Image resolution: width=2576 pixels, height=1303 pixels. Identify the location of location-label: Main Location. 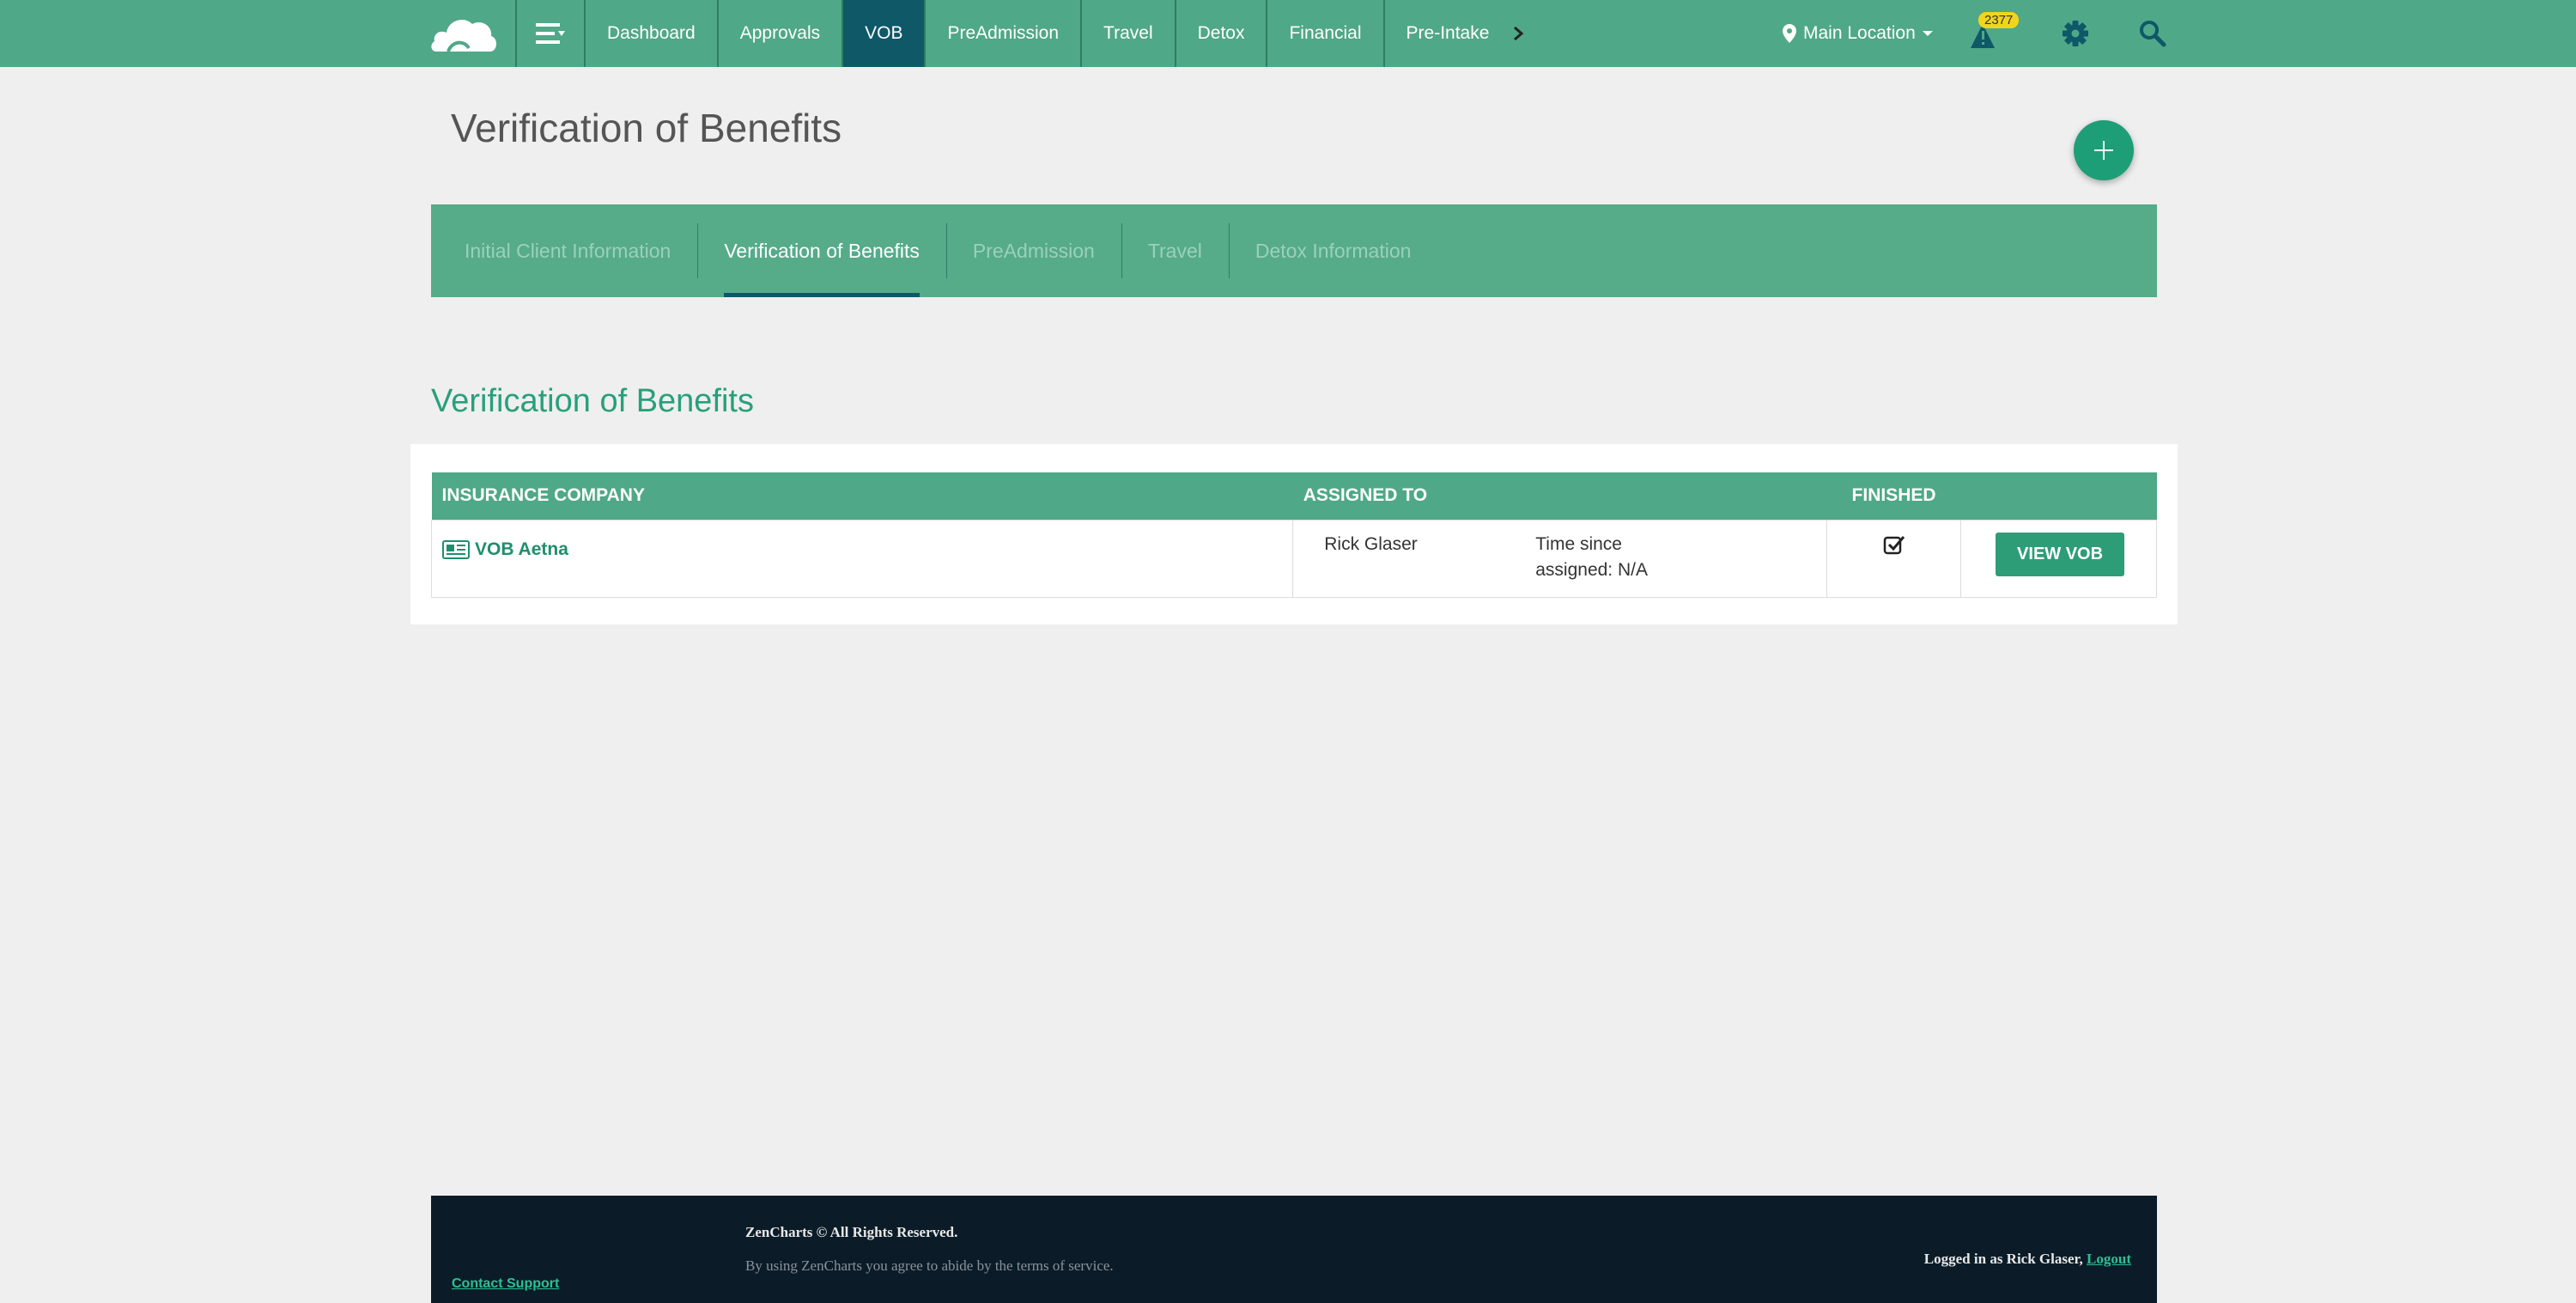
(1859, 33).